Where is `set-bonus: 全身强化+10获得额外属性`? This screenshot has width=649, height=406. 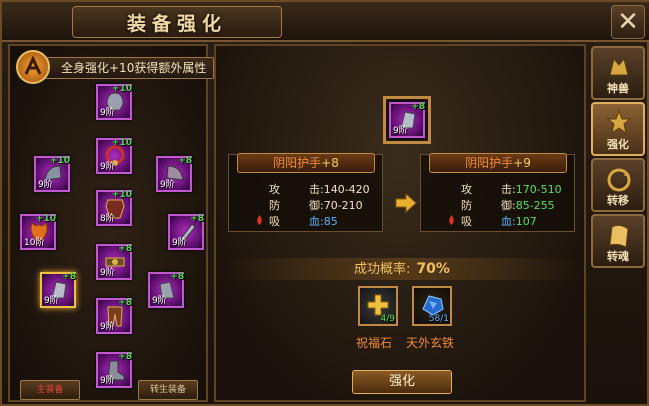
set-bonus: 全身强化+10获得额外属性 is located at coordinates (115, 67).